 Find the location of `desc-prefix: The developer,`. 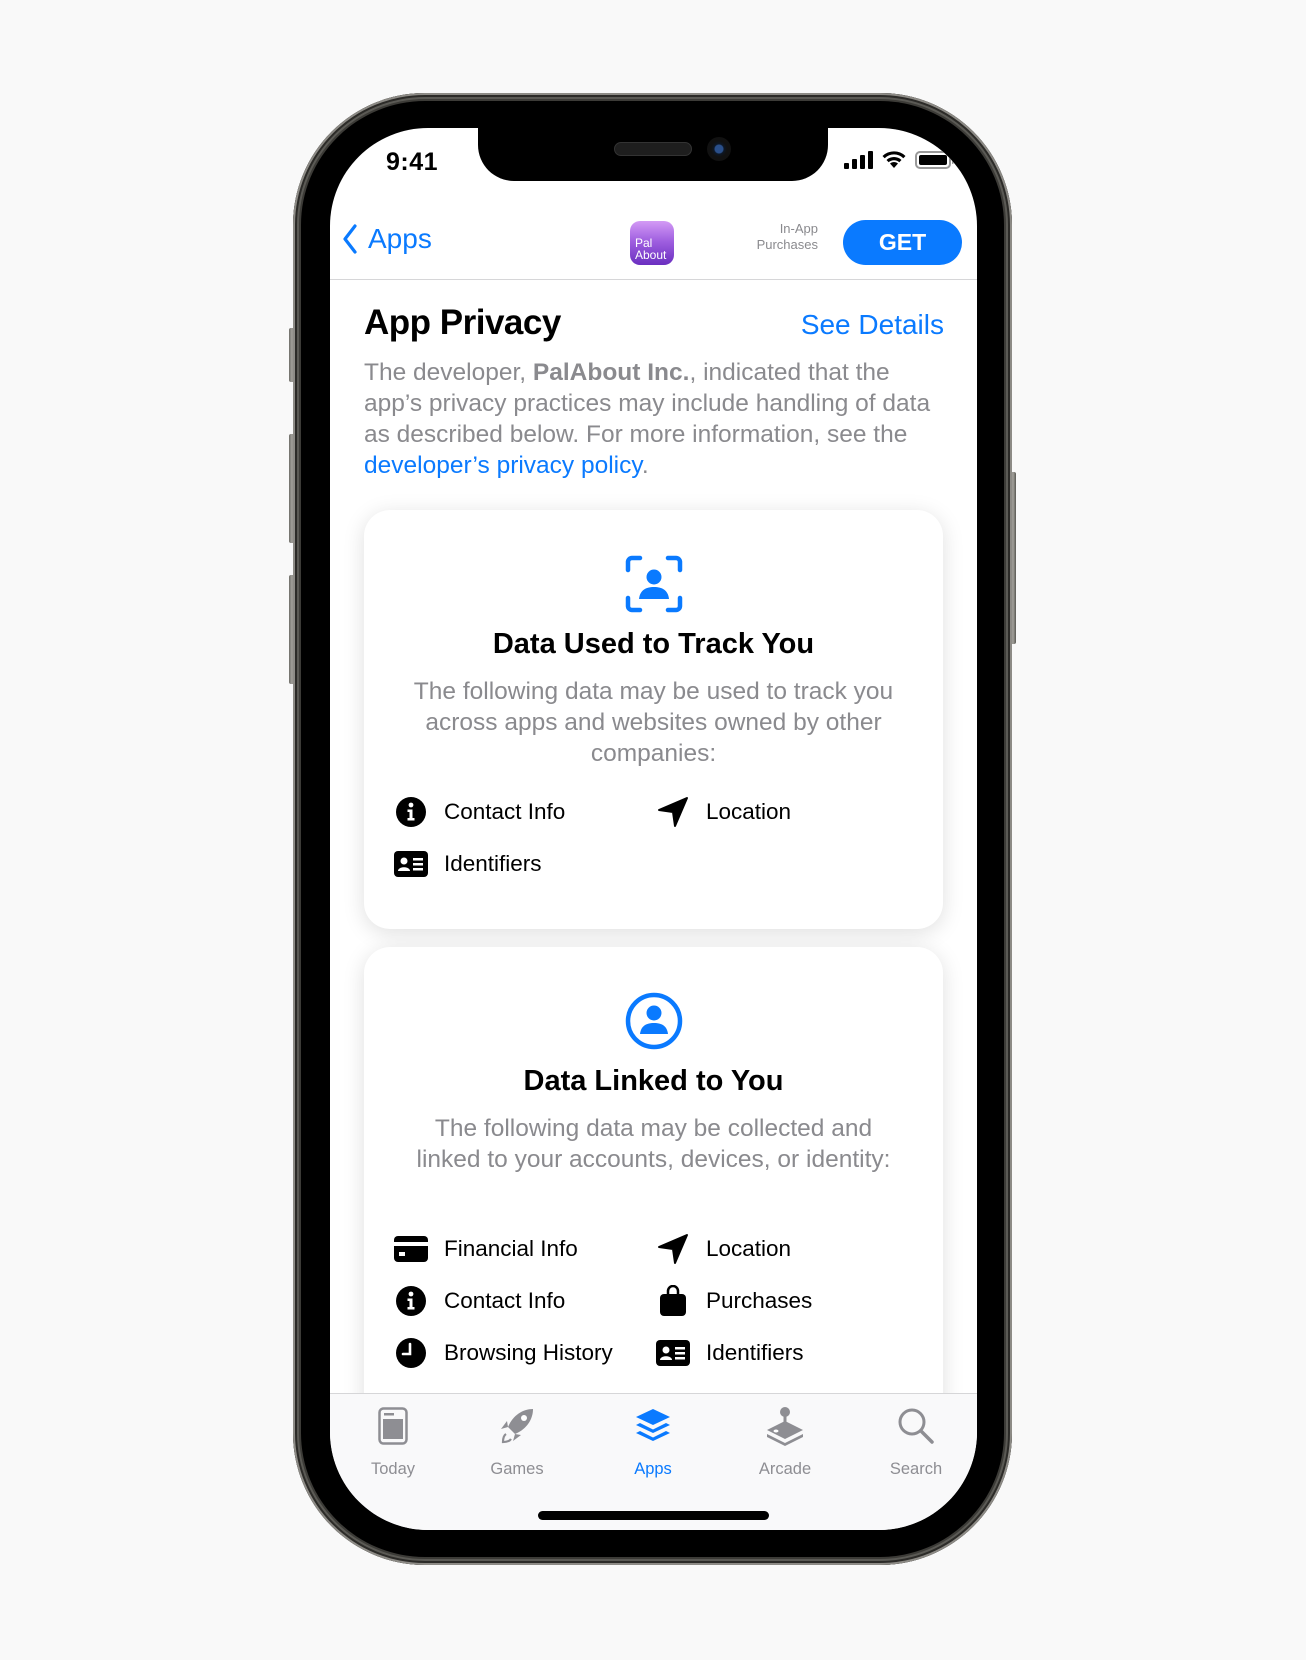

desc-prefix: The developer, is located at coordinates (448, 372).